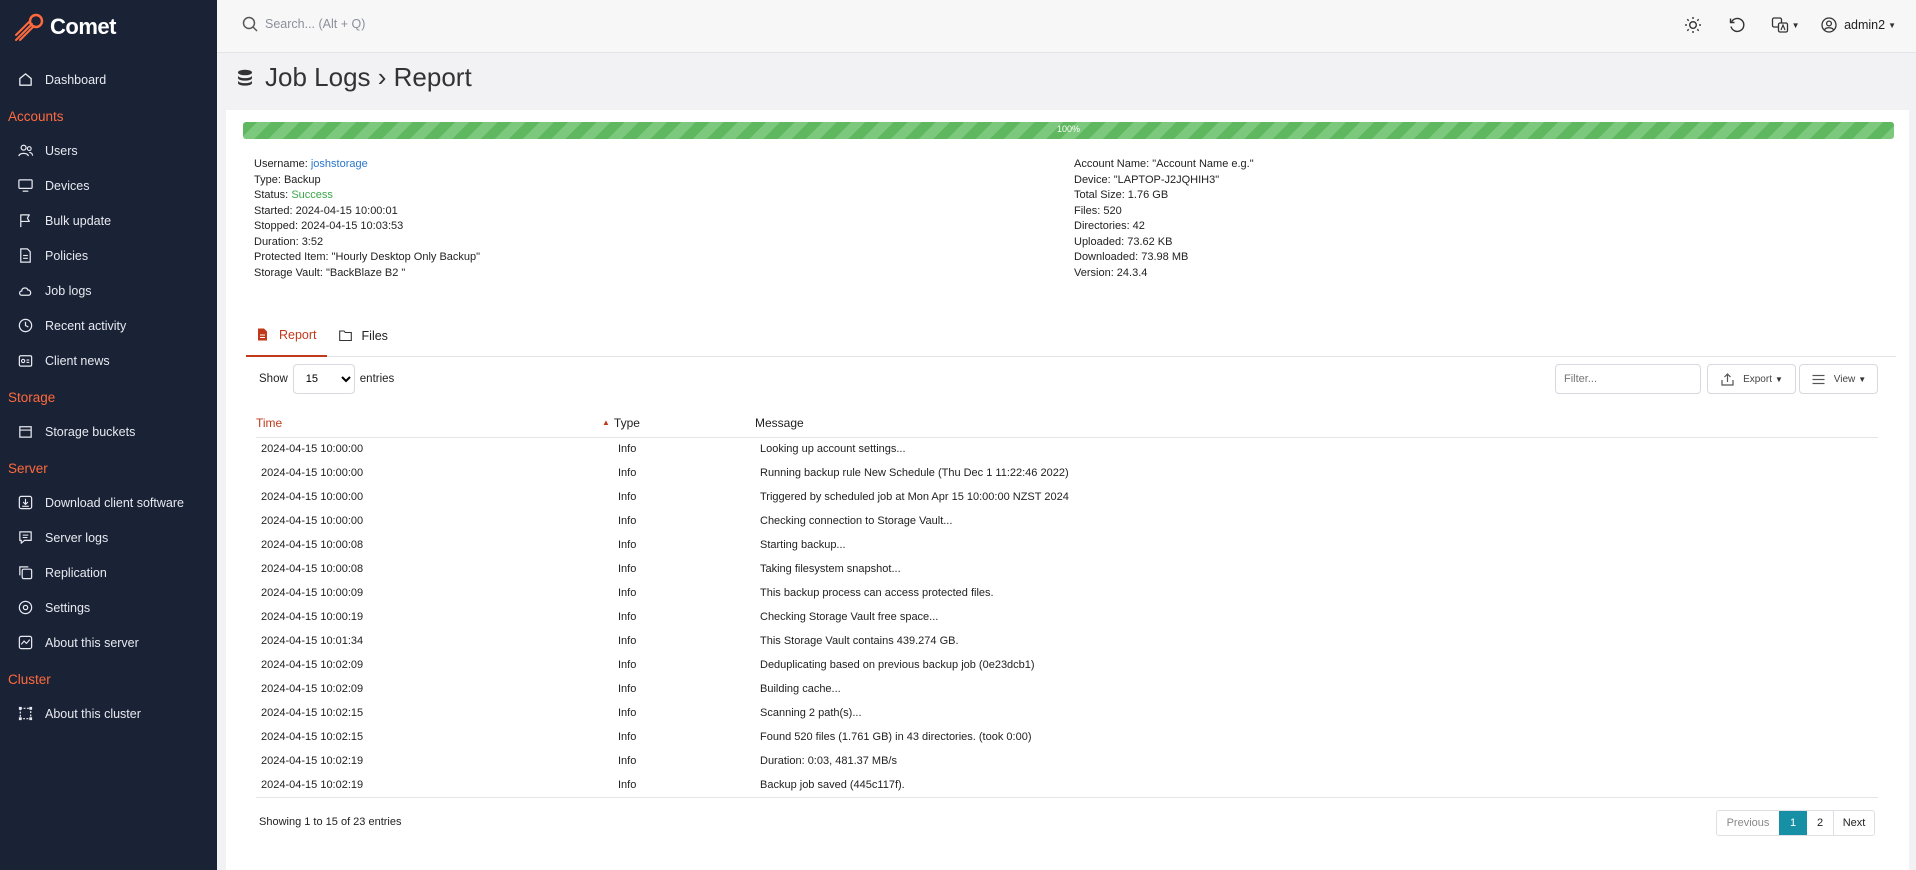 Image resolution: width=1916 pixels, height=870 pixels. Describe the element at coordinates (108, 185) in the screenshot. I see `sidebar-item-devices: Devices` at that location.